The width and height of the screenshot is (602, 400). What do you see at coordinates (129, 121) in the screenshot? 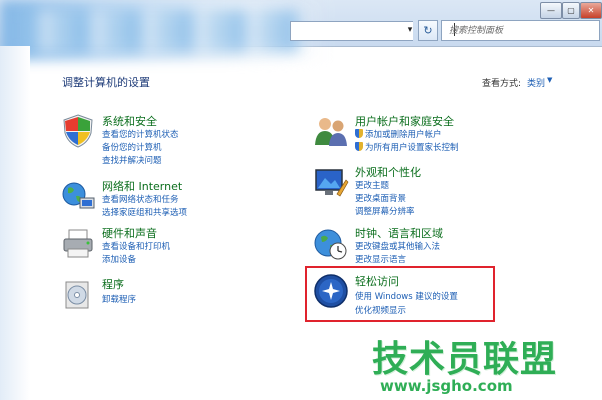
I see `category-title: 系统和安全` at bounding box center [129, 121].